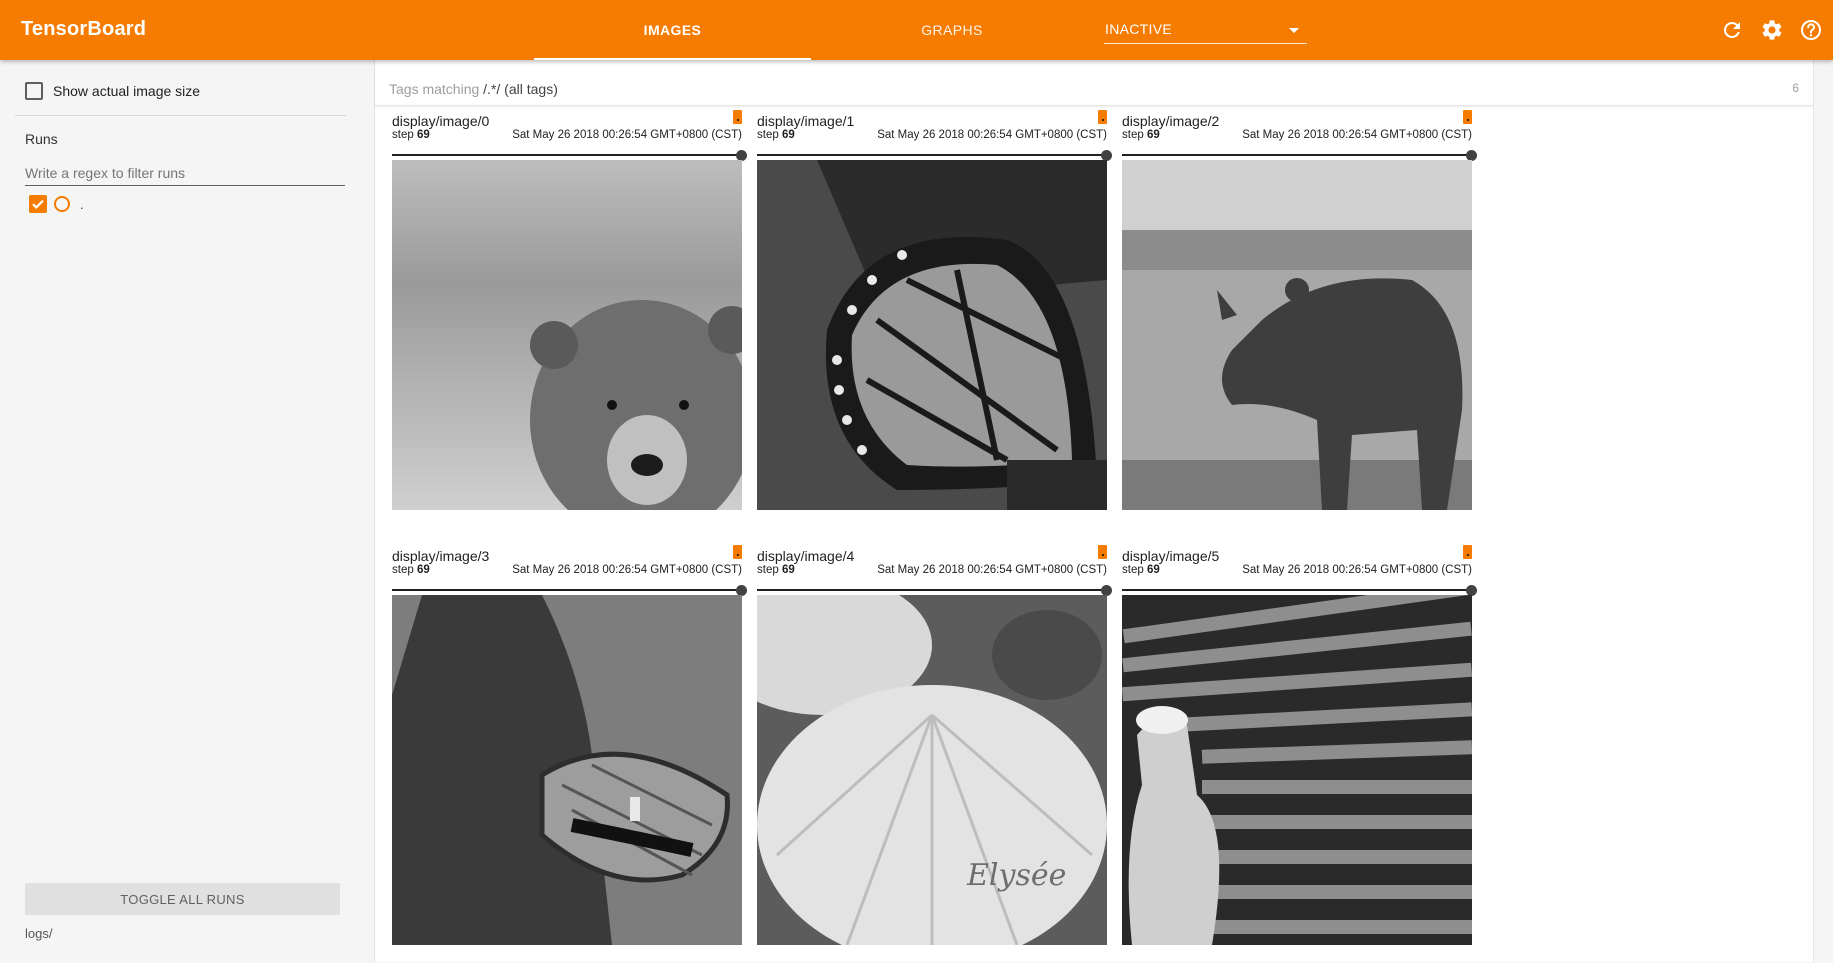 The width and height of the screenshot is (1833, 963). What do you see at coordinates (932, 335) in the screenshot?
I see `butterfly-photo` at bounding box center [932, 335].